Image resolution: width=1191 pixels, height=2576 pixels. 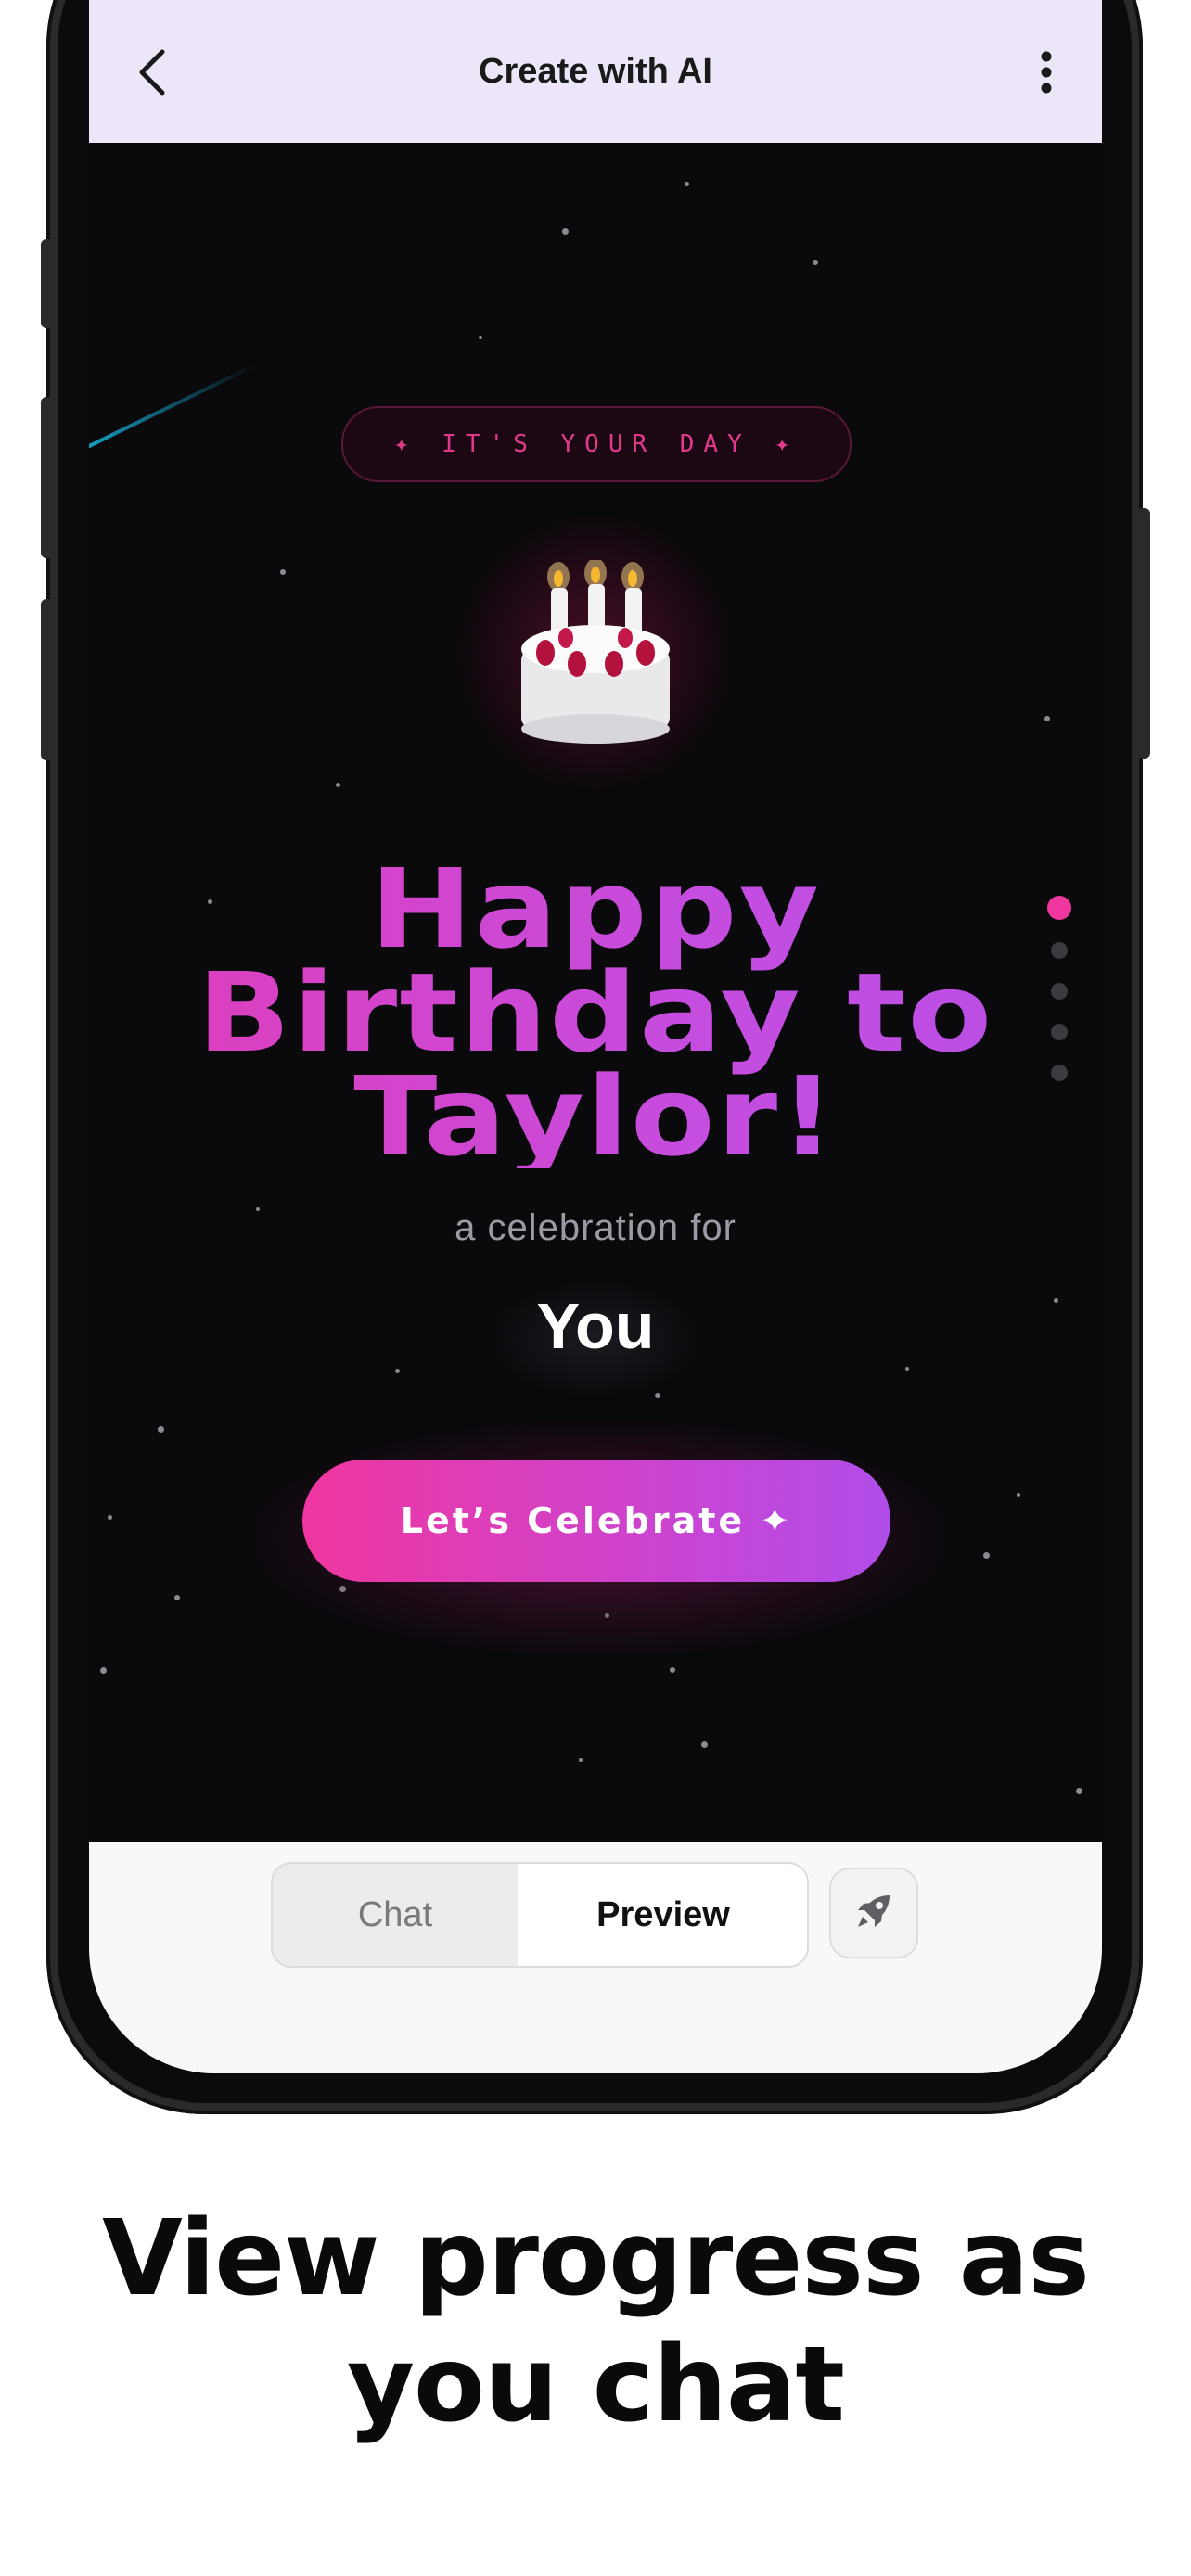 I want to click on more-vertical-icon, so click(x=1047, y=74).